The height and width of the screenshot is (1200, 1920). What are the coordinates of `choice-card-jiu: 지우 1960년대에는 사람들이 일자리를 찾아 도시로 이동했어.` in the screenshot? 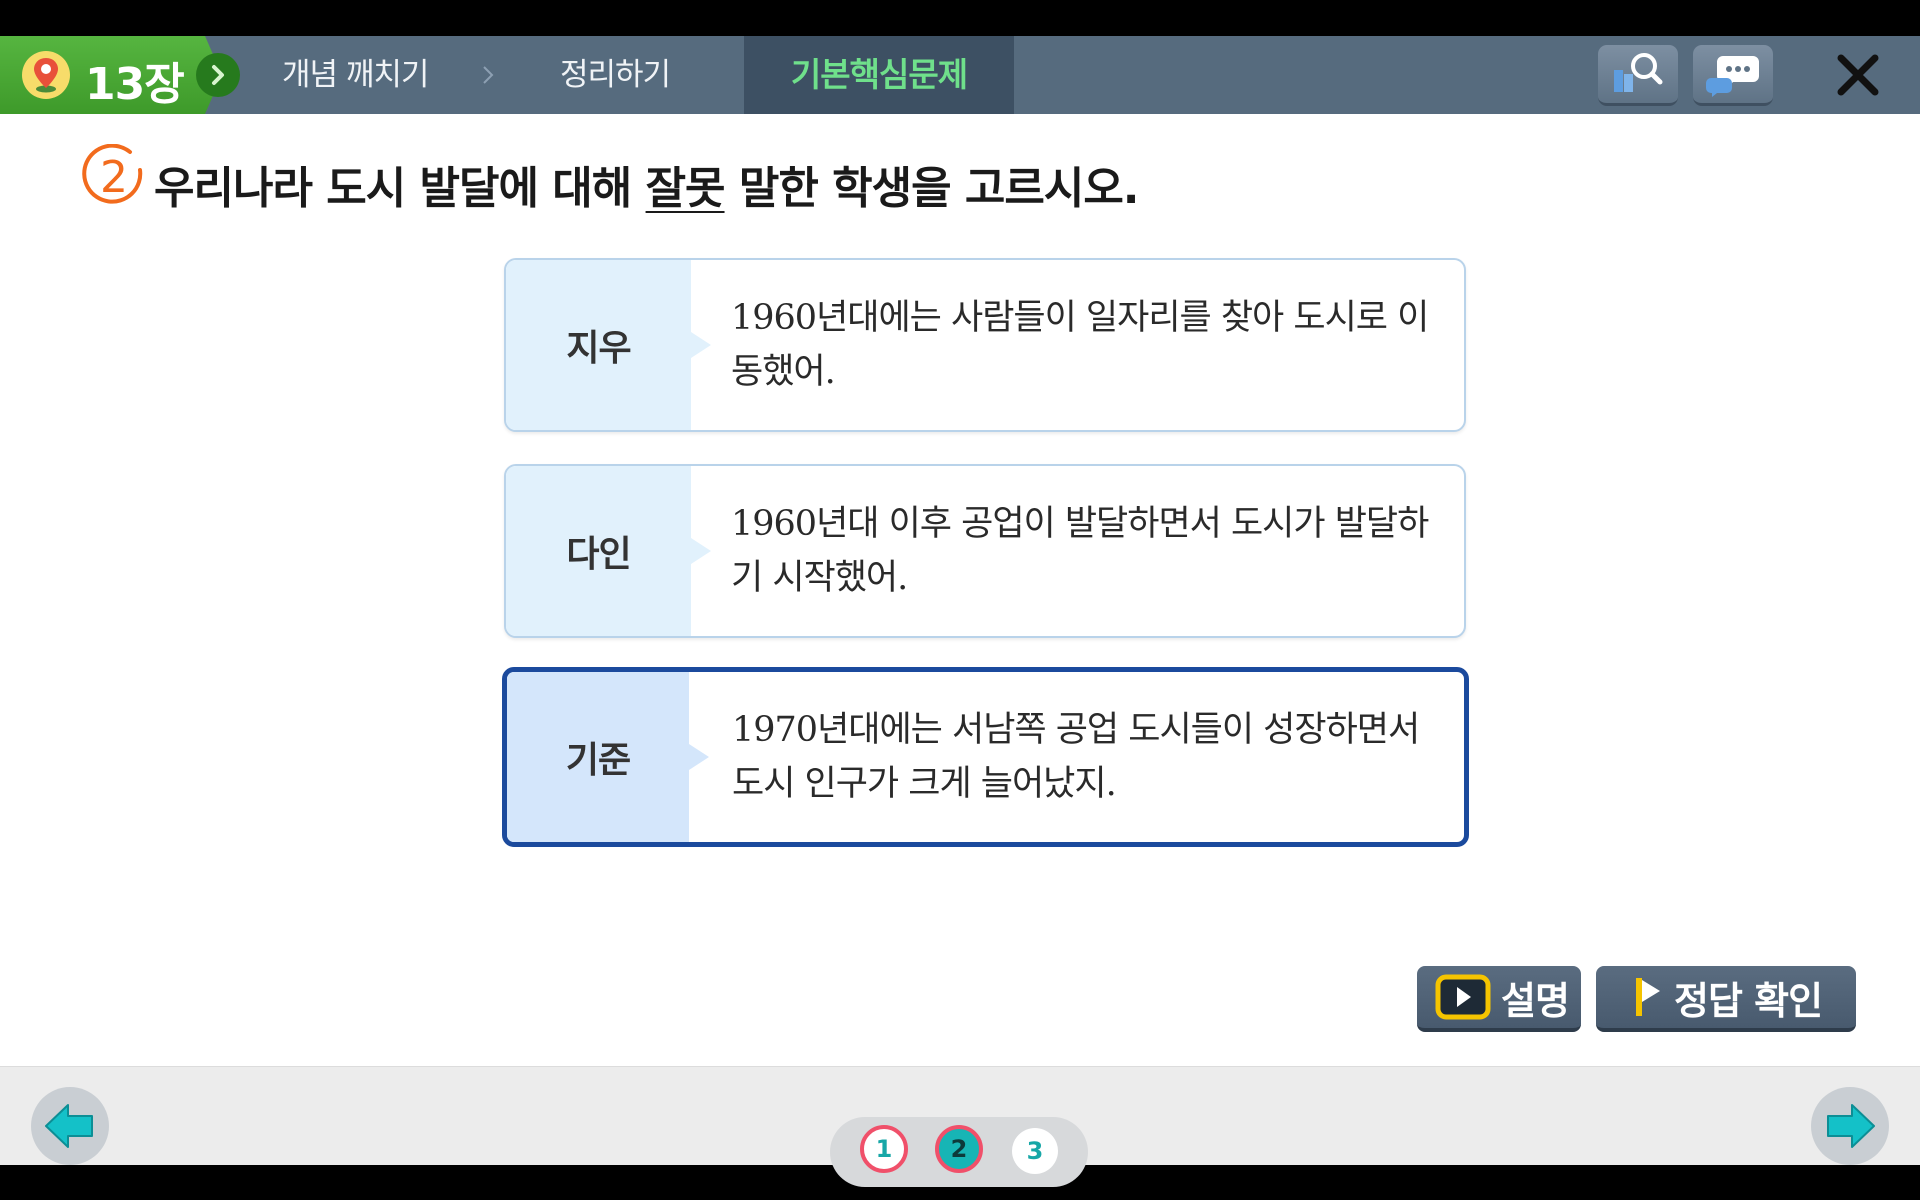 It's located at (985, 345).